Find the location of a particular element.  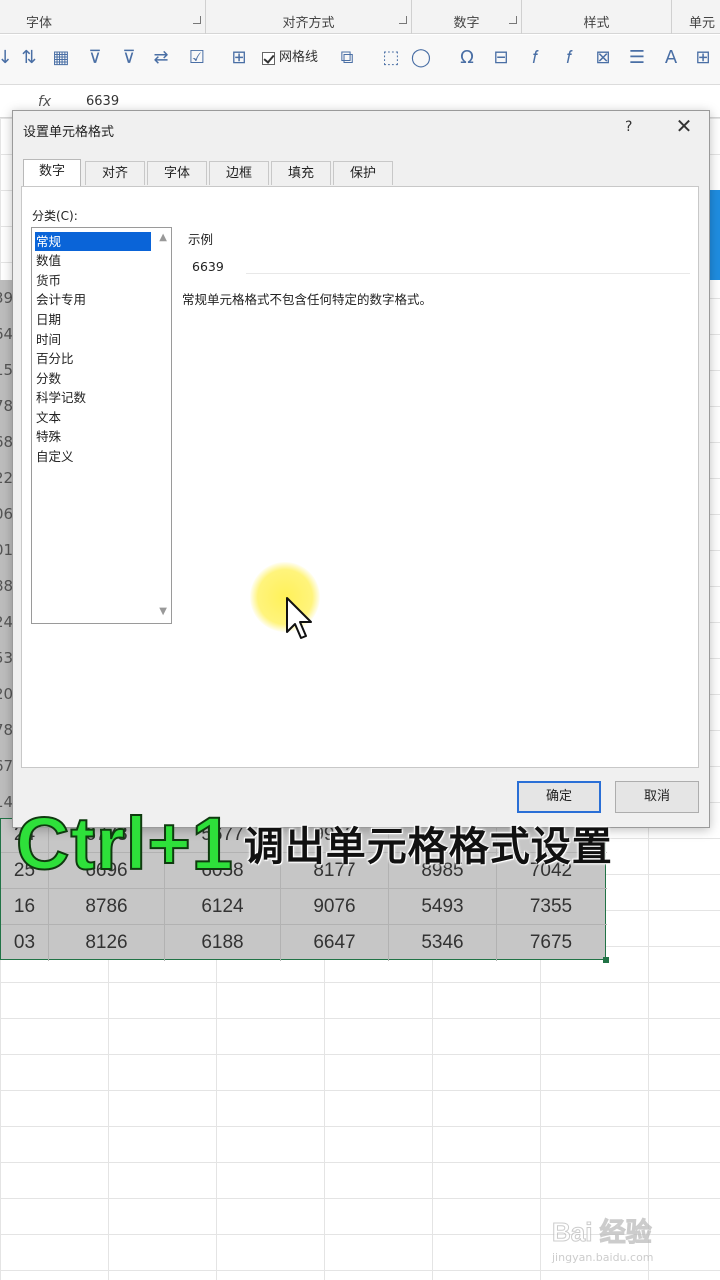

function-icon: 𝑓 is located at coordinates (569, 58).